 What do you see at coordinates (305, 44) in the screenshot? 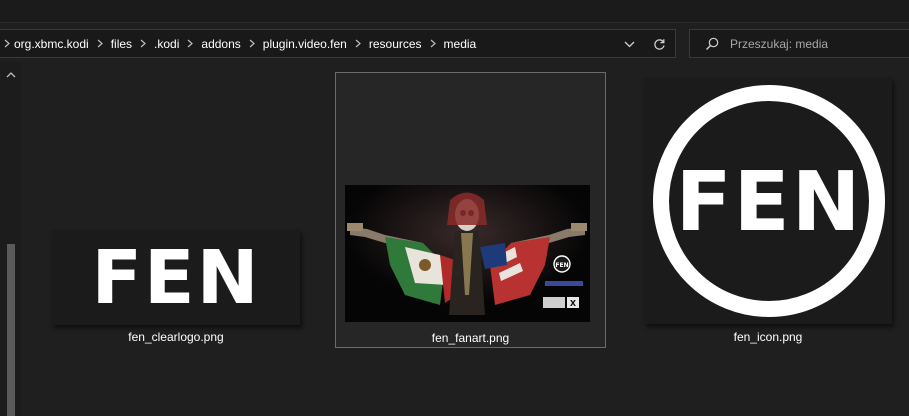
I see `breadcrumb-item-plugin-video-fen: plugin.video.fen` at bounding box center [305, 44].